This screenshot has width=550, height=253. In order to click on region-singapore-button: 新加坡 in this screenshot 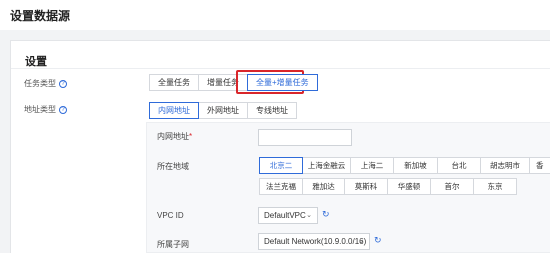, I will do `click(415, 165)`.